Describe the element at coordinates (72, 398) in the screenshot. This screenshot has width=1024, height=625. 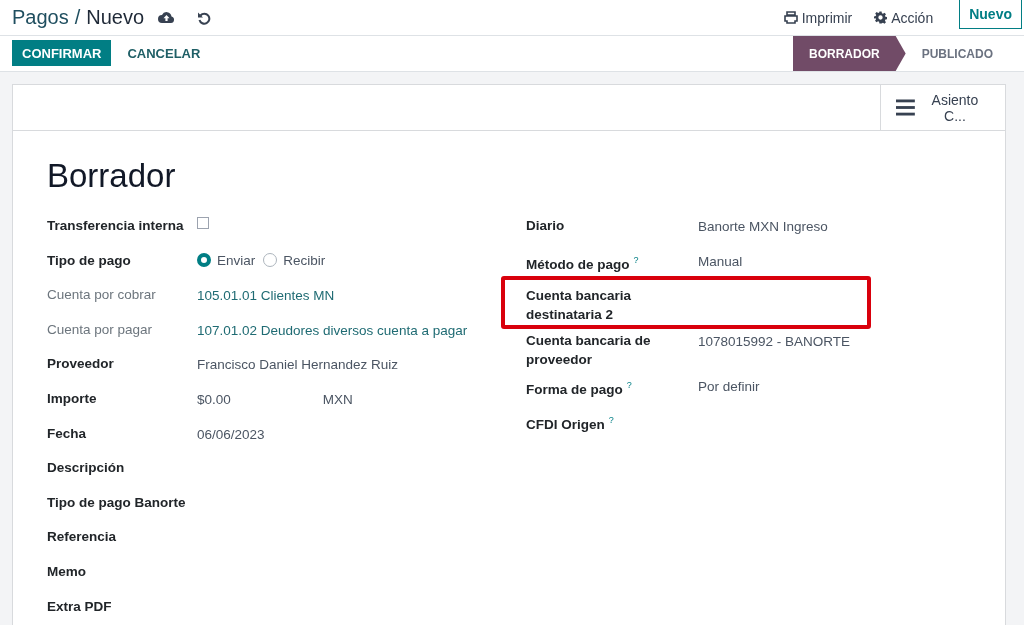
I see `field-label: Importe` at that location.